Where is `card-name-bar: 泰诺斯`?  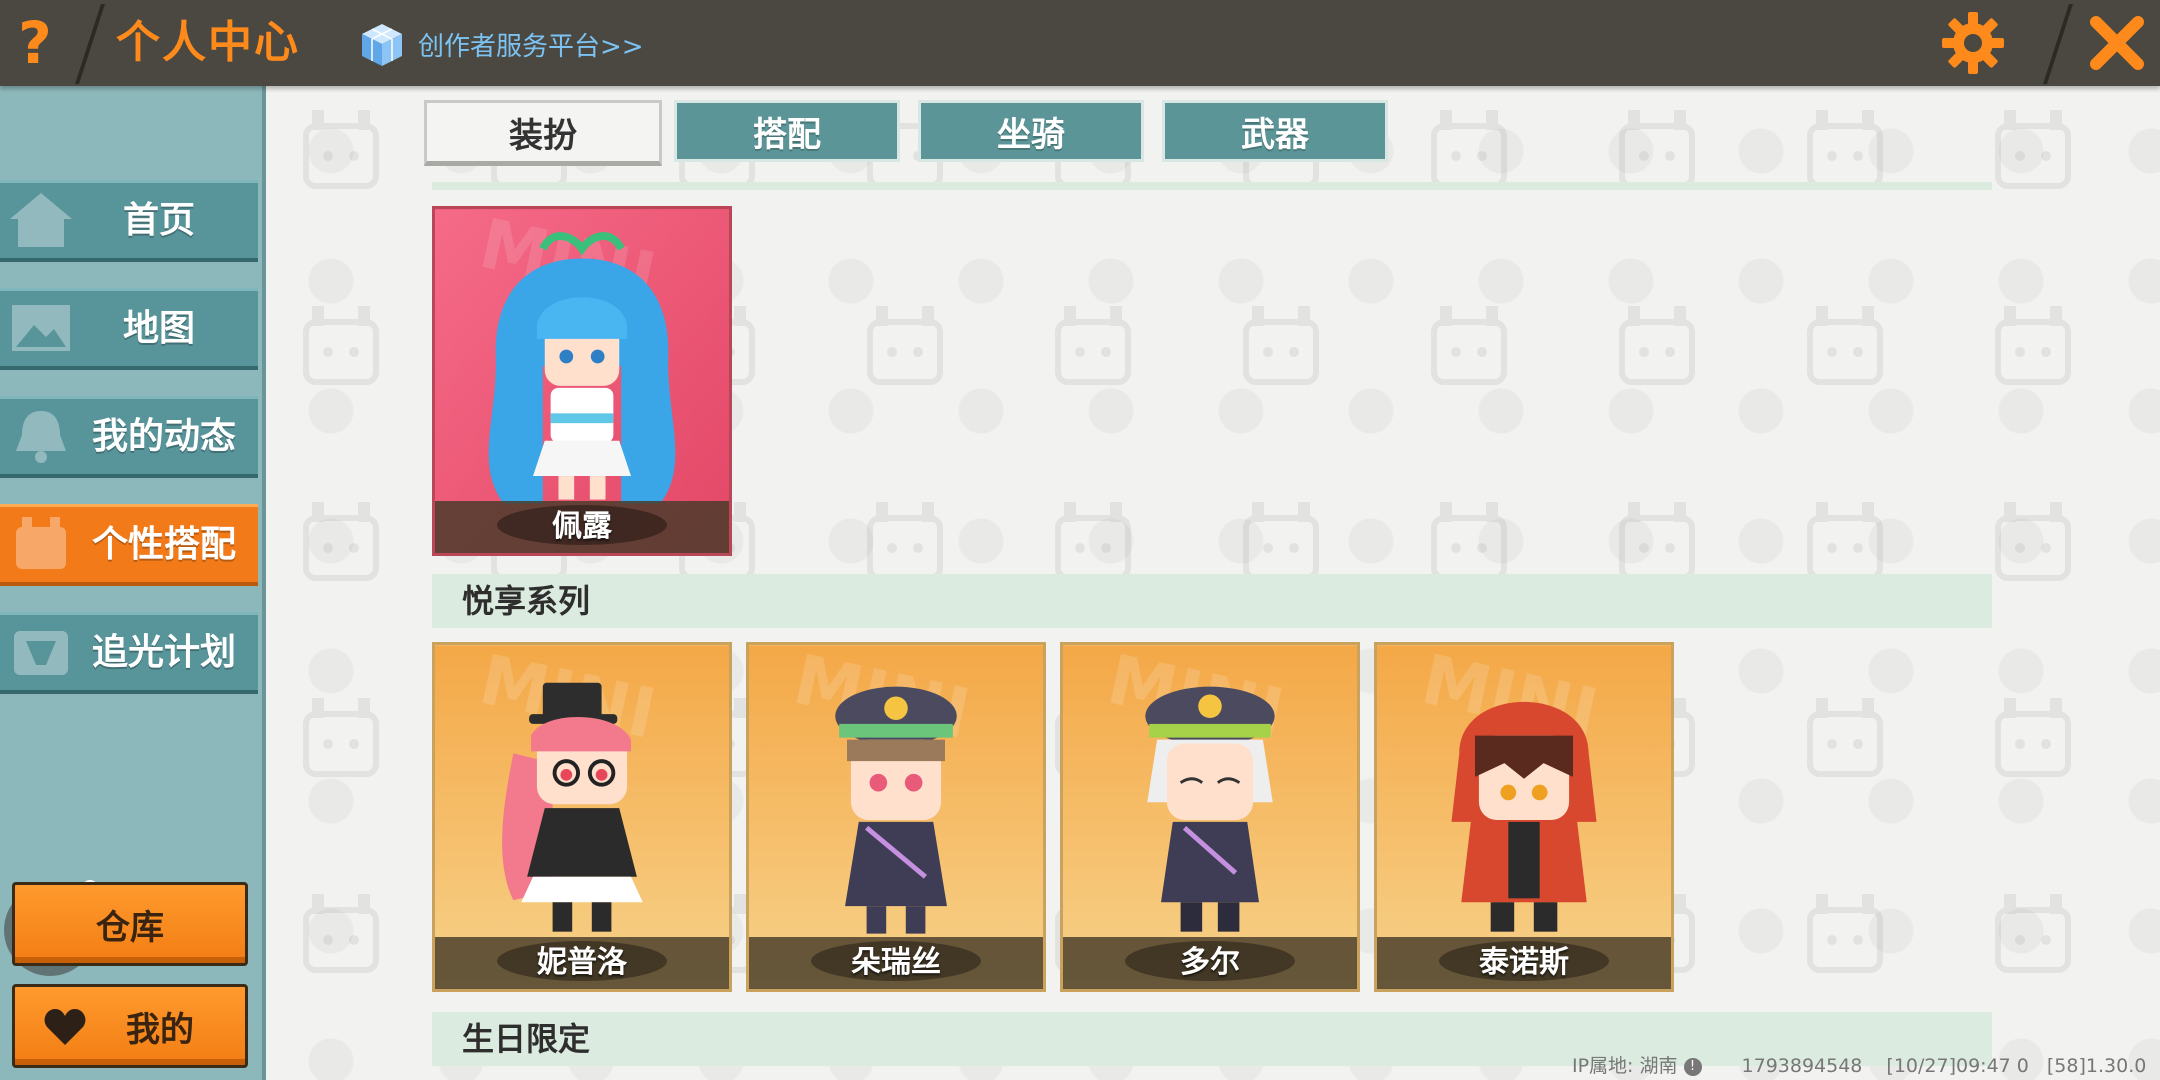 card-name-bar: 泰诺斯 is located at coordinates (1524, 963).